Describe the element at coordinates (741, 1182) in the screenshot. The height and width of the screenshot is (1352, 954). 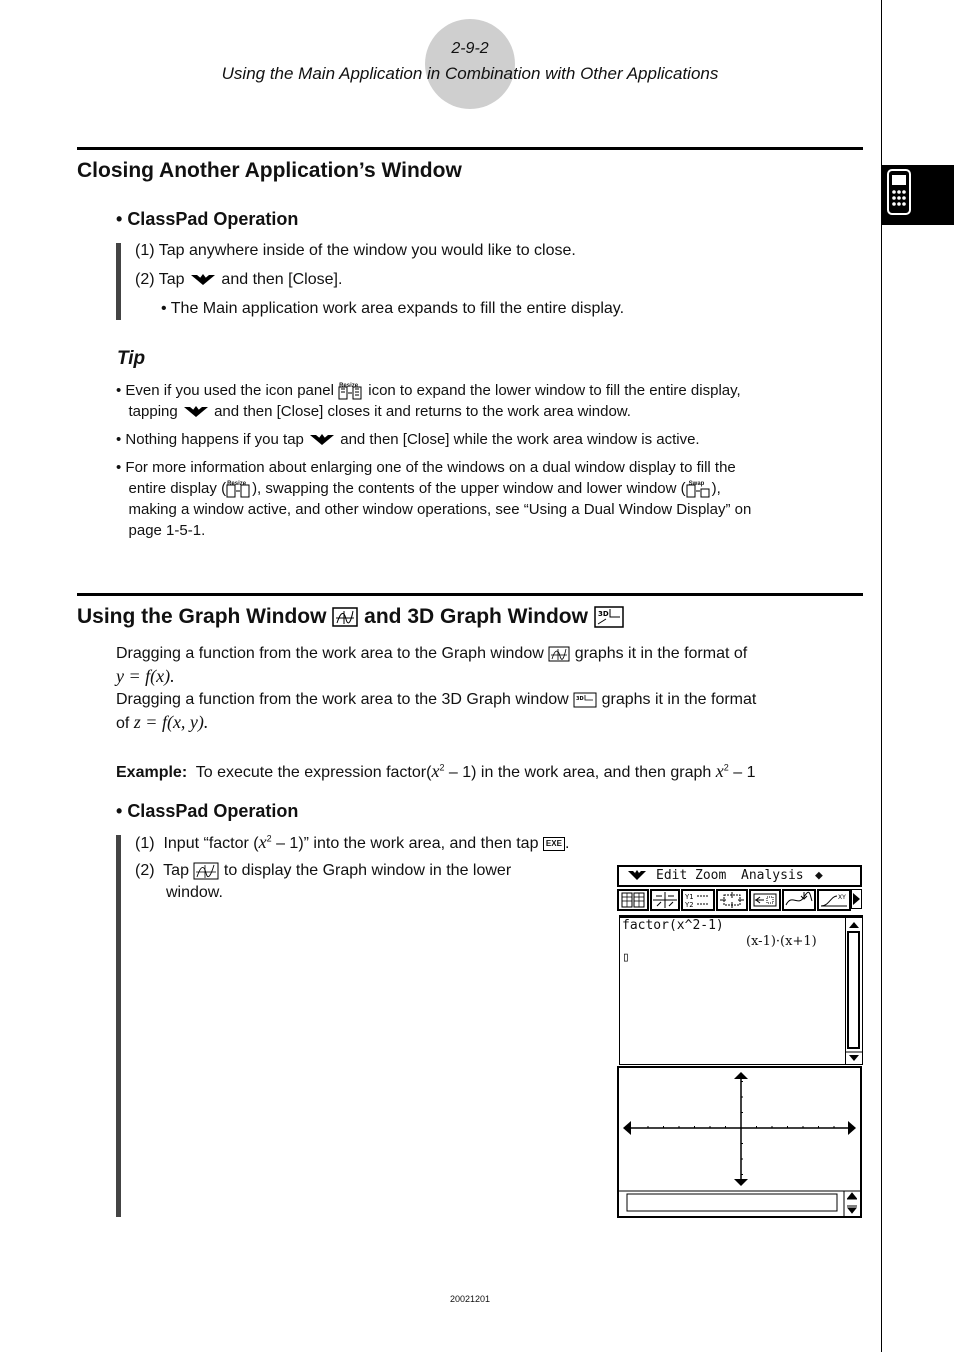
I see `y-axis-down-arrow` at that location.